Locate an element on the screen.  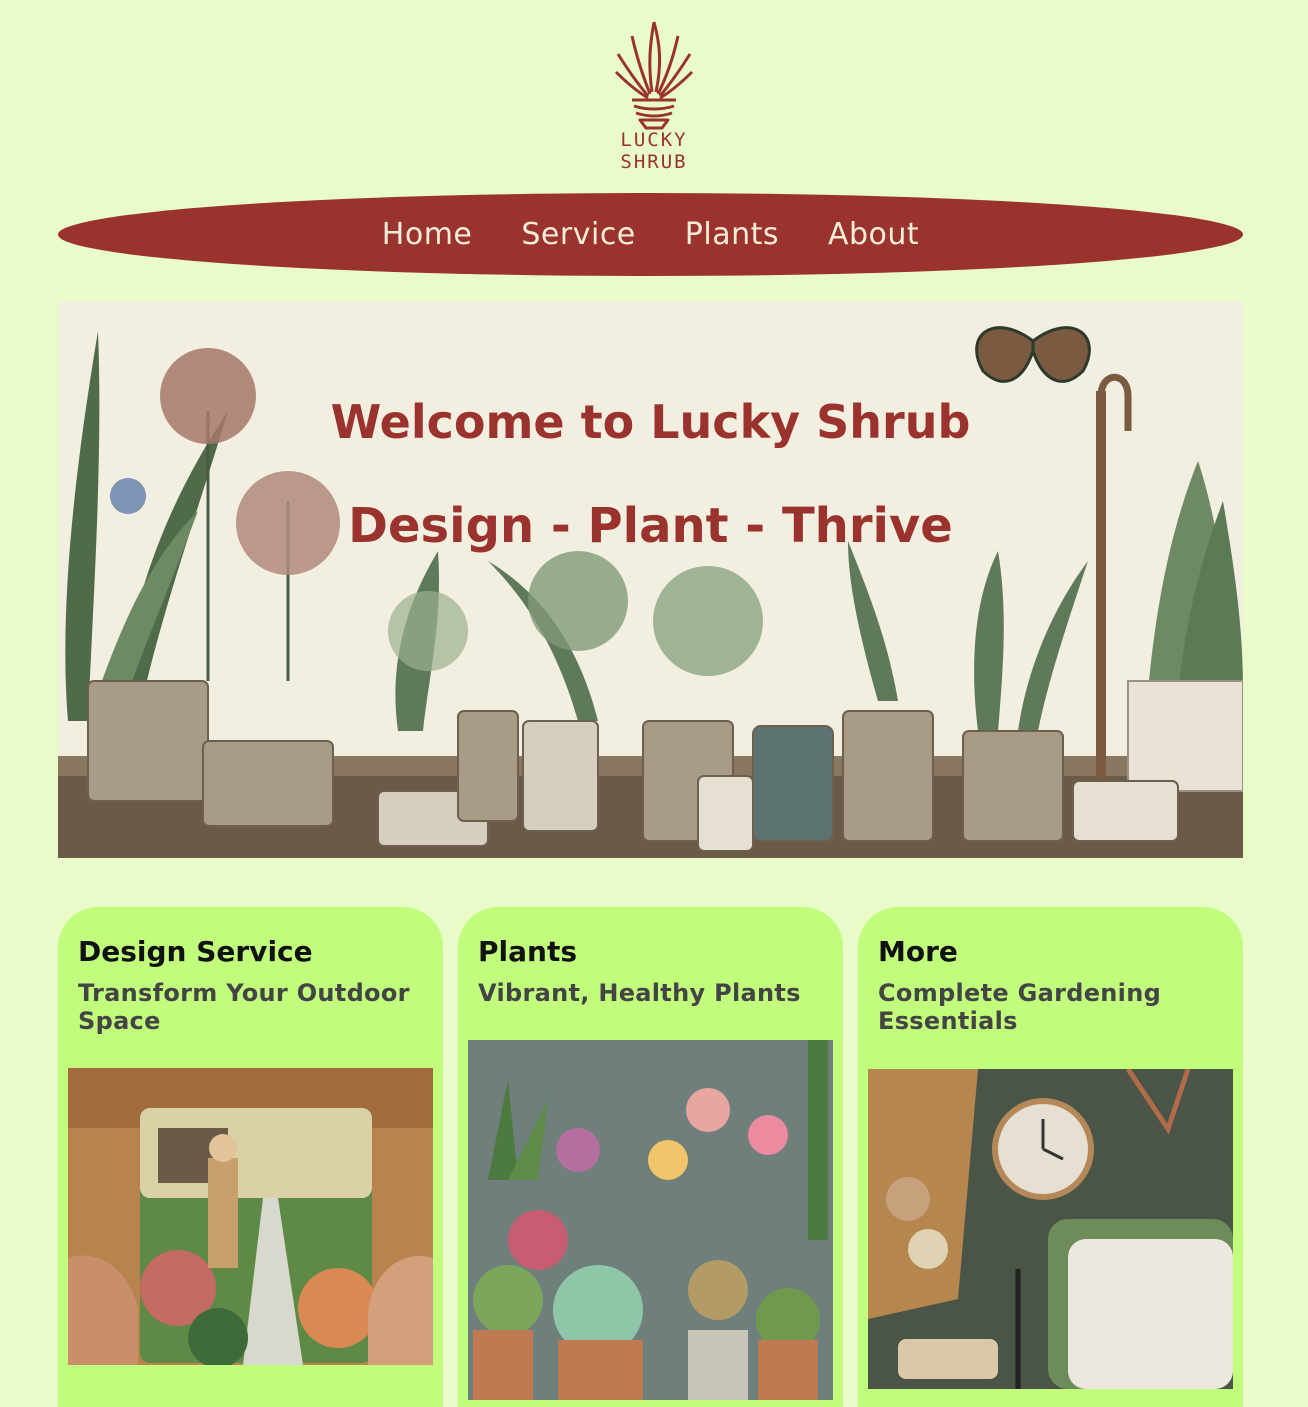
card-subtitle: Complete Gardening Essentials is located at coordinates (1020, 1007).